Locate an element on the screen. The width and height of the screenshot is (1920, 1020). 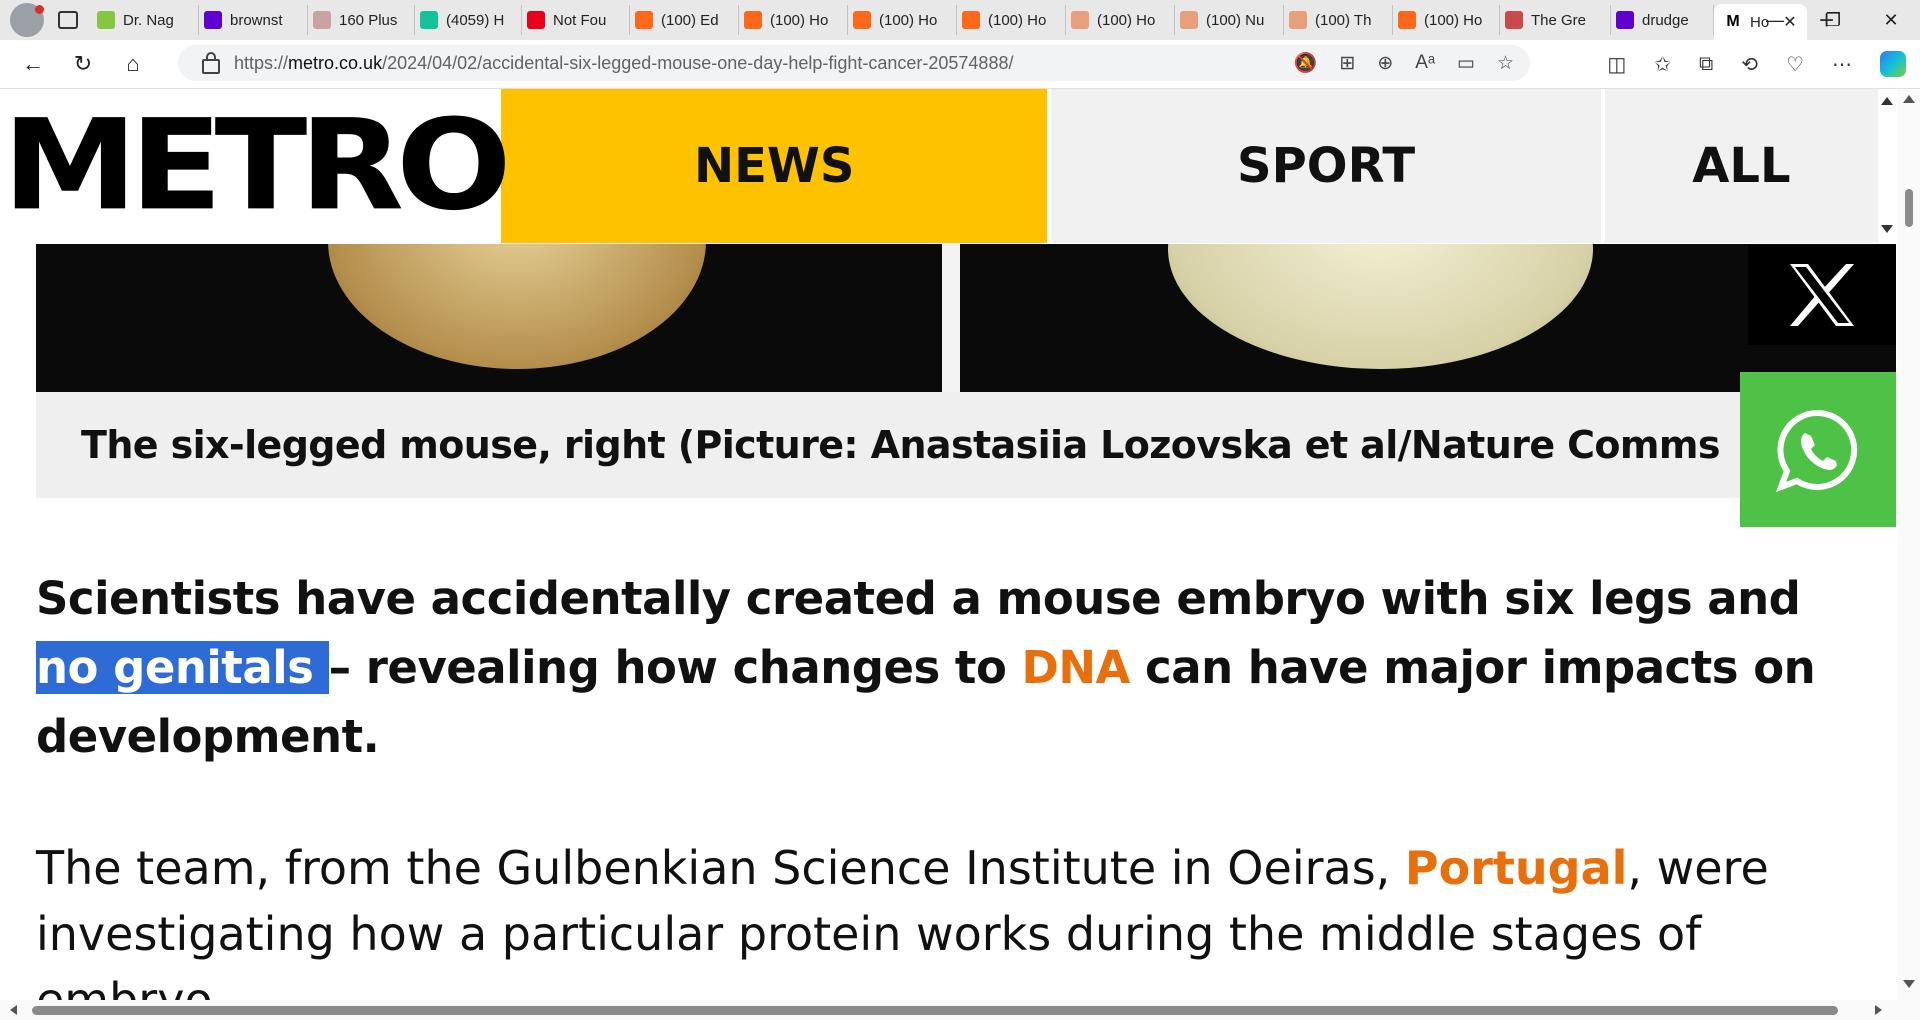
performance-icon: ♡ is located at coordinates (1795, 64).